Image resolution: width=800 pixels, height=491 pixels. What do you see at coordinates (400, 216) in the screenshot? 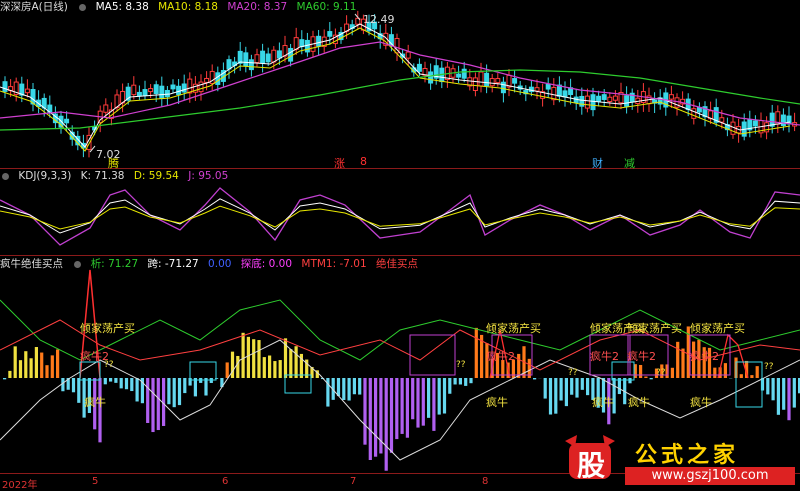
I see `kdj-pane` at bounding box center [400, 216].